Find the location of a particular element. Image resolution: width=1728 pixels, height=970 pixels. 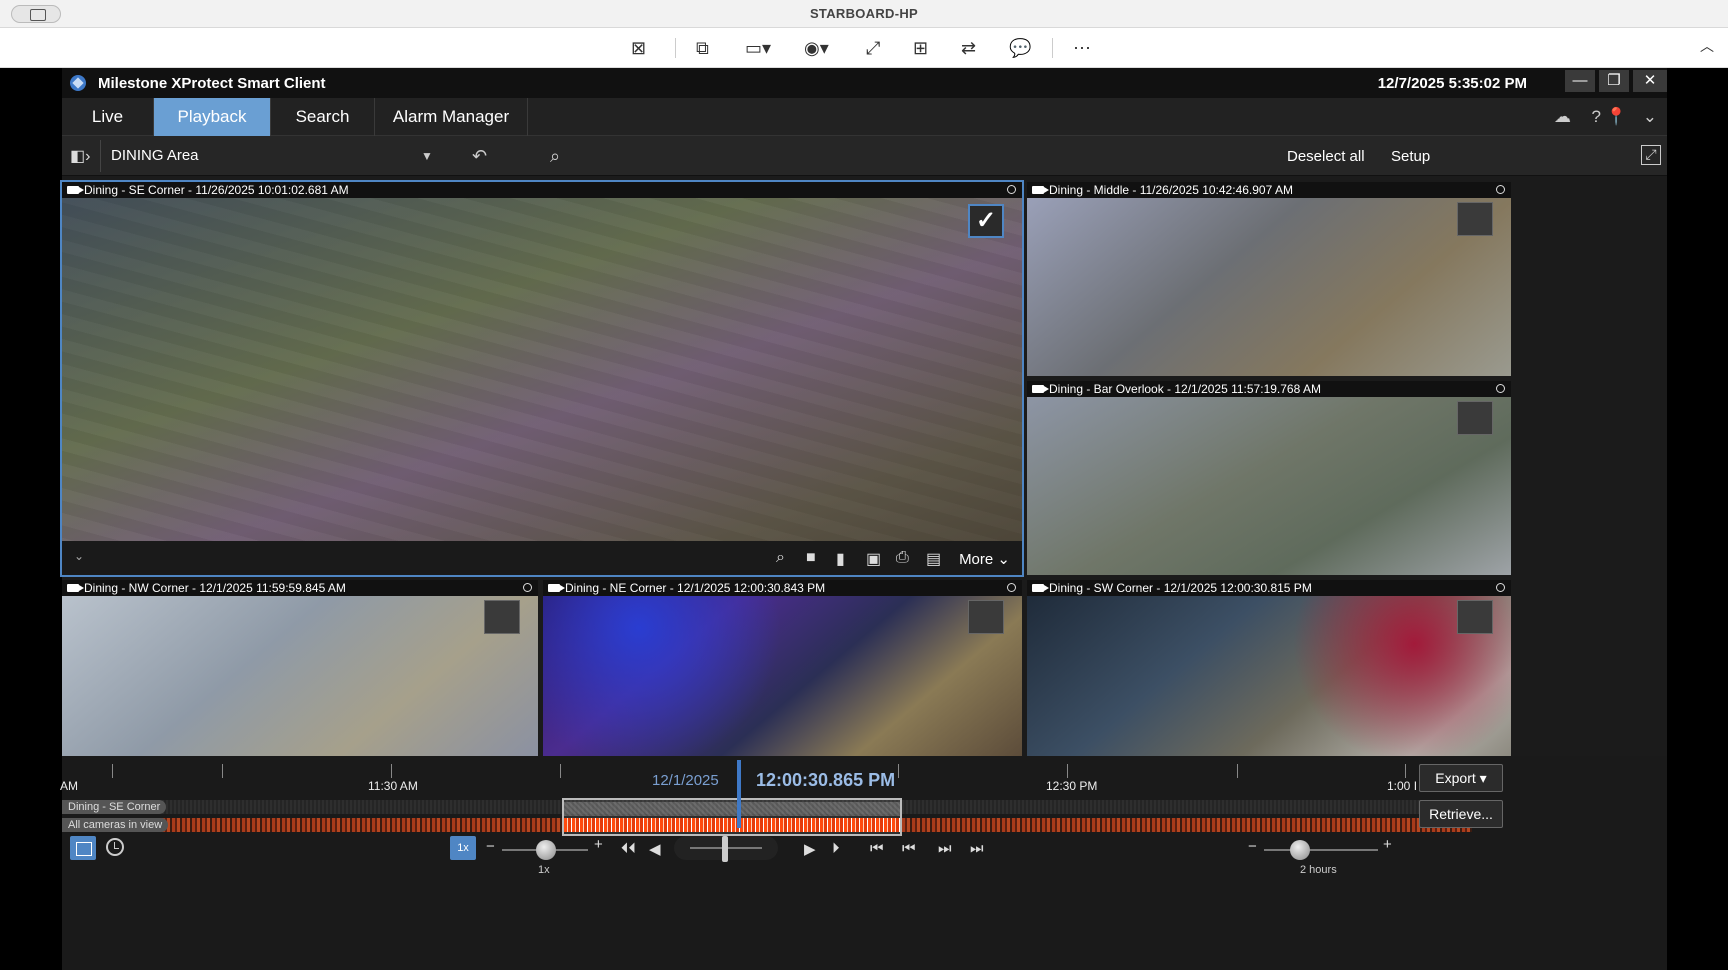

play-icon: ▶ is located at coordinates (810, 849).